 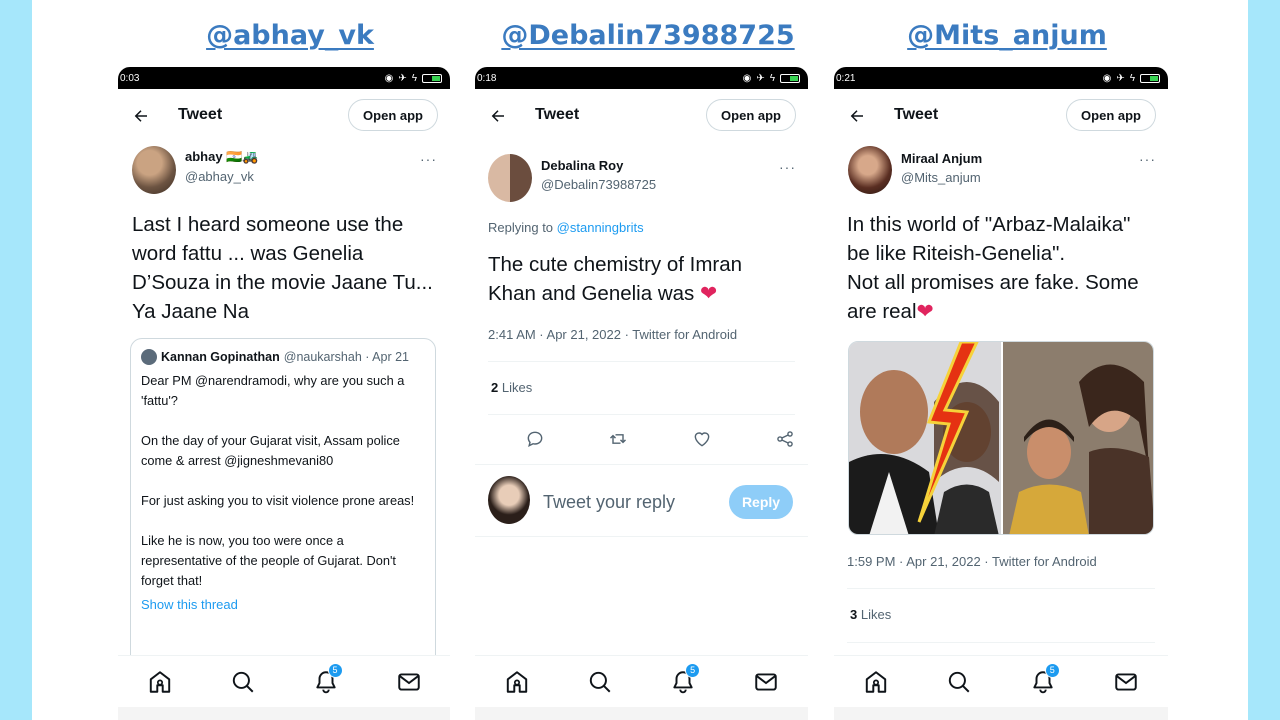 I want to click on author-handle: @abhay_vk, so click(x=219, y=176).